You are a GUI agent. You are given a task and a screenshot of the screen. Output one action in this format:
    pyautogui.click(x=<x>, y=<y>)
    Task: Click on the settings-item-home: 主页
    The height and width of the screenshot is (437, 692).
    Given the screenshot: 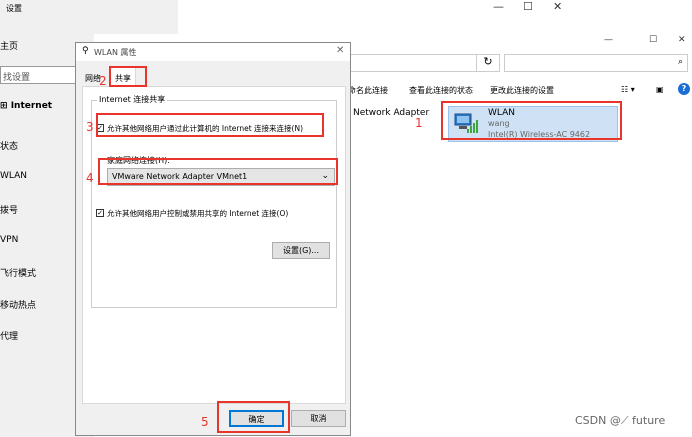 What is the action you would take?
    pyautogui.click(x=9, y=45)
    